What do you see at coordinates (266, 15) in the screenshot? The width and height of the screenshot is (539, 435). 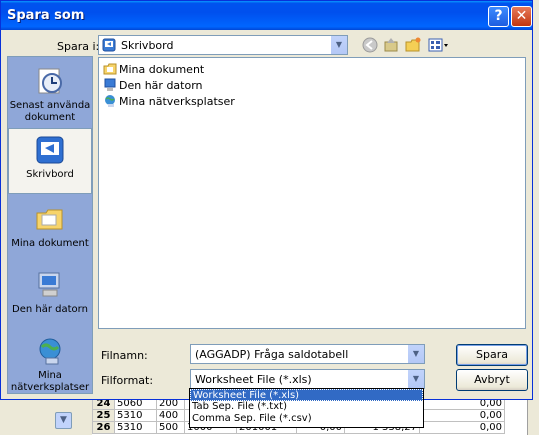 I see `title-bar: Spara som ? ✕` at bounding box center [266, 15].